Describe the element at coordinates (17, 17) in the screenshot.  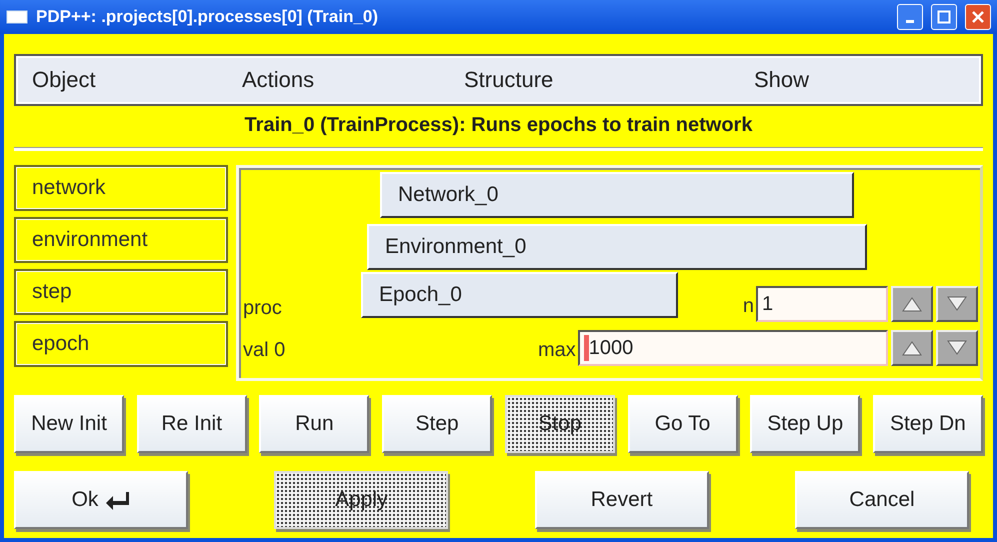
I see `window-icon` at that location.